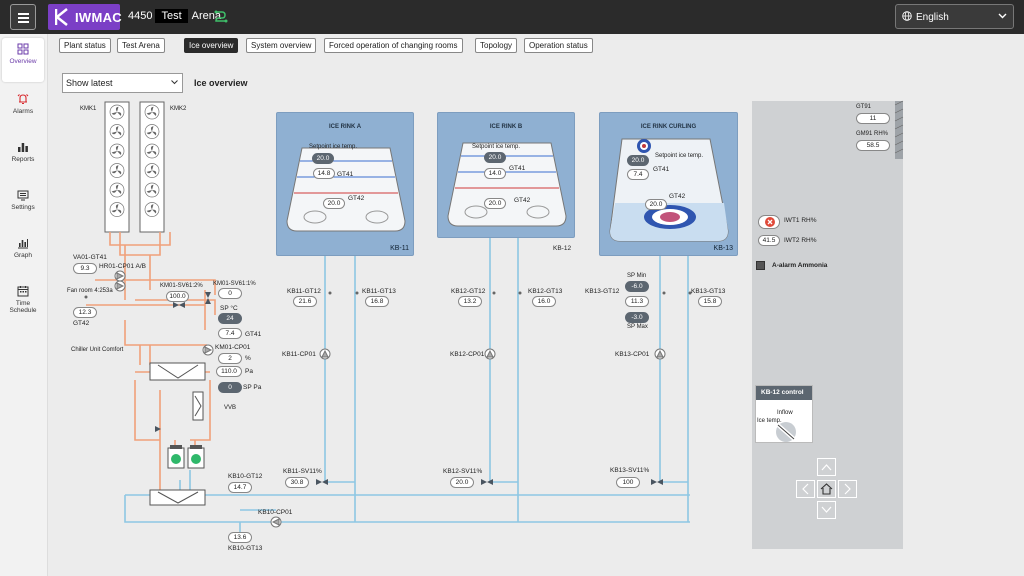  Describe the element at coordinates (253, 334) in the screenshot. I see `gt41-label: GT41` at that location.